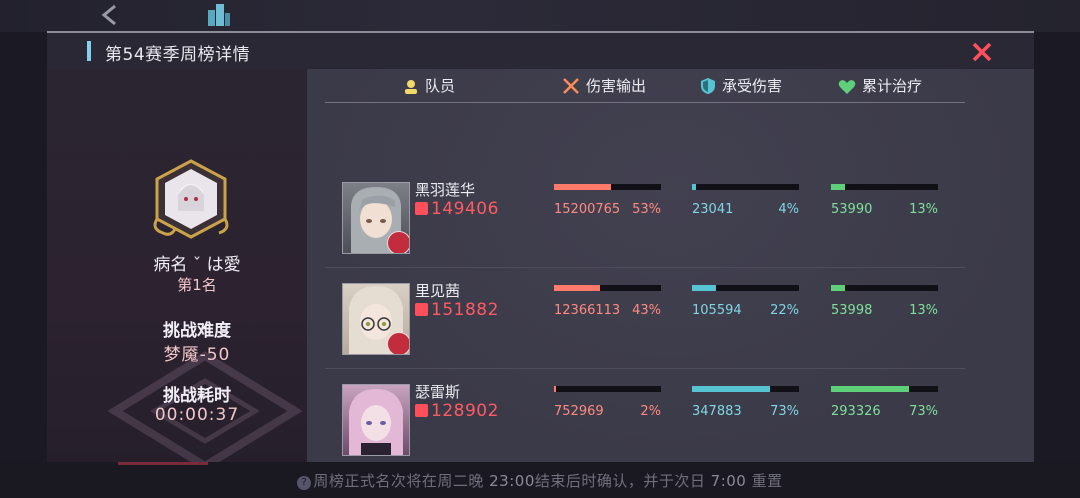 The image size is (1080, 498). What do you see at coordinates (89, 51) in the screenshot?
I see `title-accent-bar` at bounding box center [89, 51].